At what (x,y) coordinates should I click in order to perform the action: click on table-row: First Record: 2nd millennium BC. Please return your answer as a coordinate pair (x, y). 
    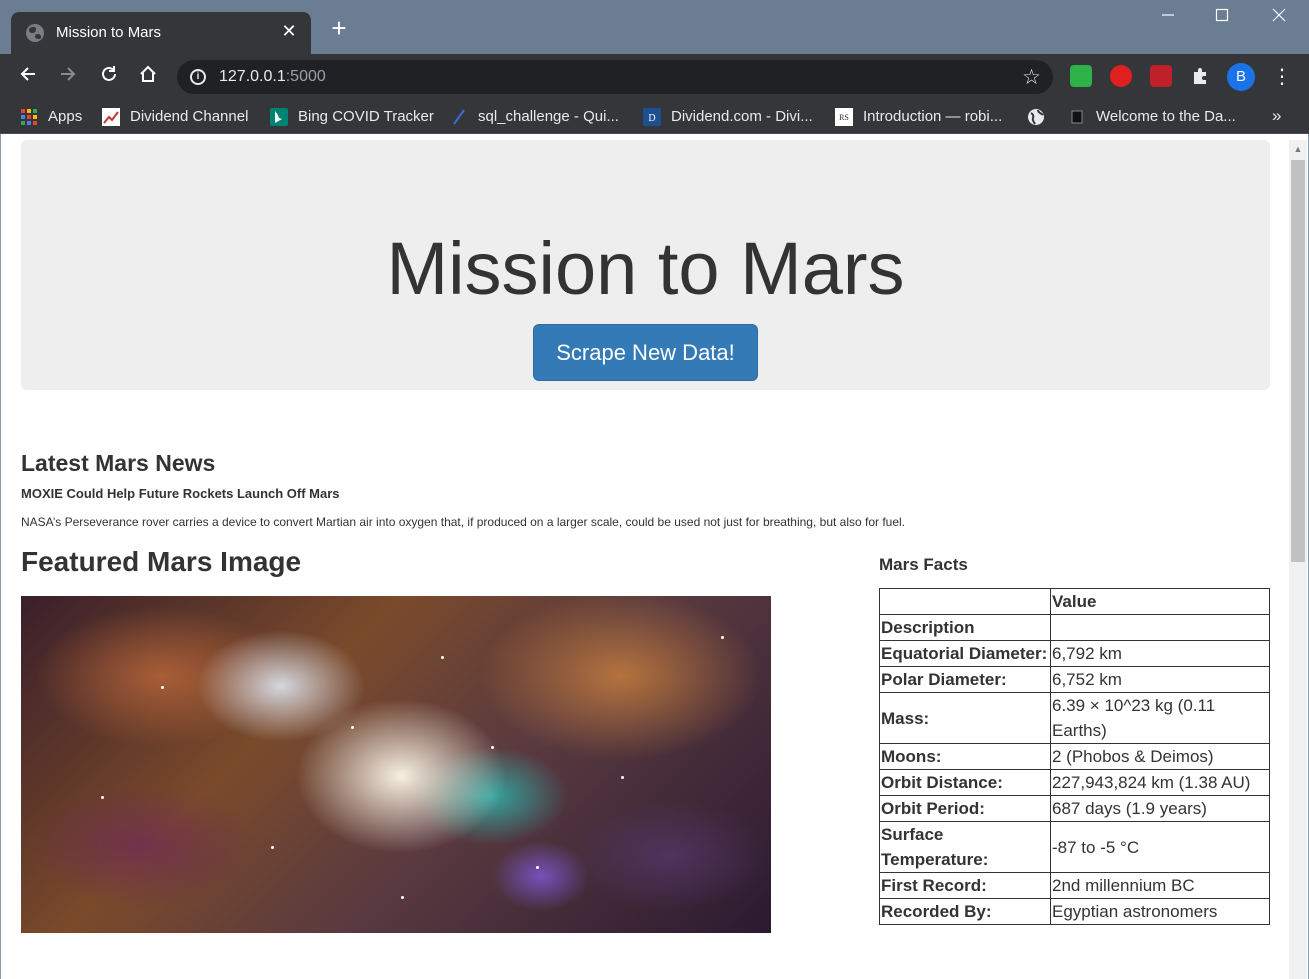
    Looking at the image, I should click on (1074, 885).